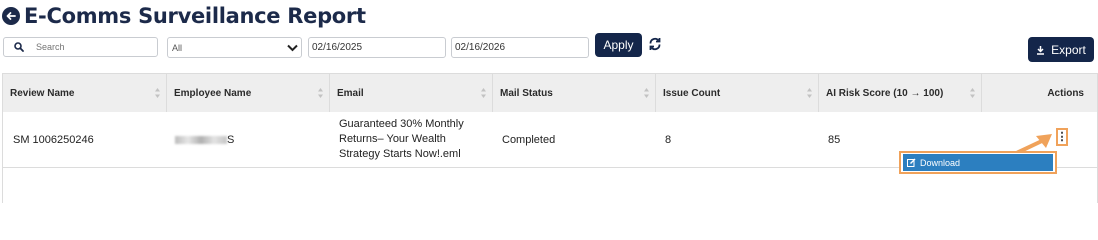 This screenshot has height=240, width=1098. What do you see at coordinates (1068, 49) in the screenshot?
I see `export-label: Export` at bounding box center [1068, 49].